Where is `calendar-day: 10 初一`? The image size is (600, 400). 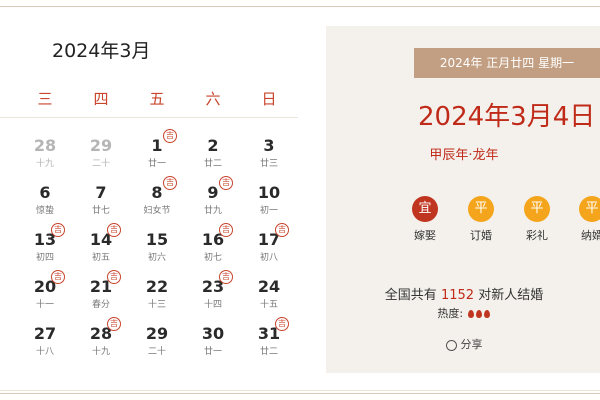 calendar-day: 10 初一 is located at coordinates (269, 201).